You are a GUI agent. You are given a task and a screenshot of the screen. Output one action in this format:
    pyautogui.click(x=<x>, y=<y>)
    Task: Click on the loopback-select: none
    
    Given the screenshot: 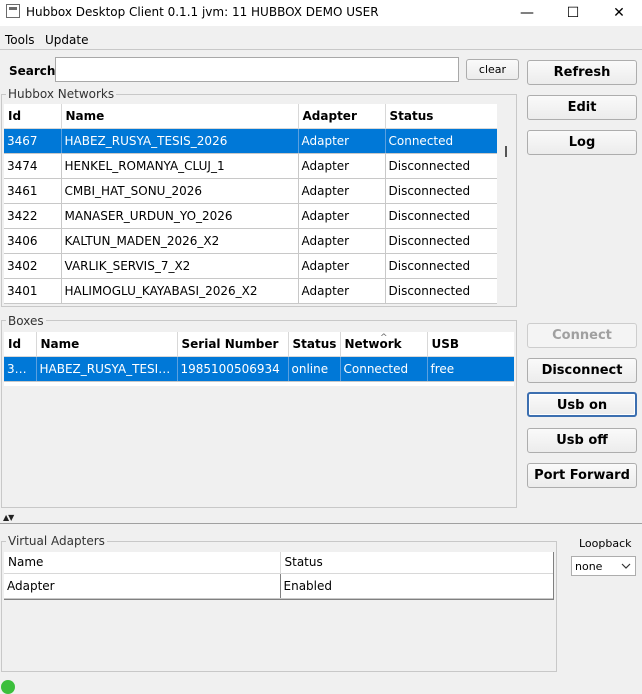 What is the action you would take?
    pyautogui.click(x=603, y=566)
    